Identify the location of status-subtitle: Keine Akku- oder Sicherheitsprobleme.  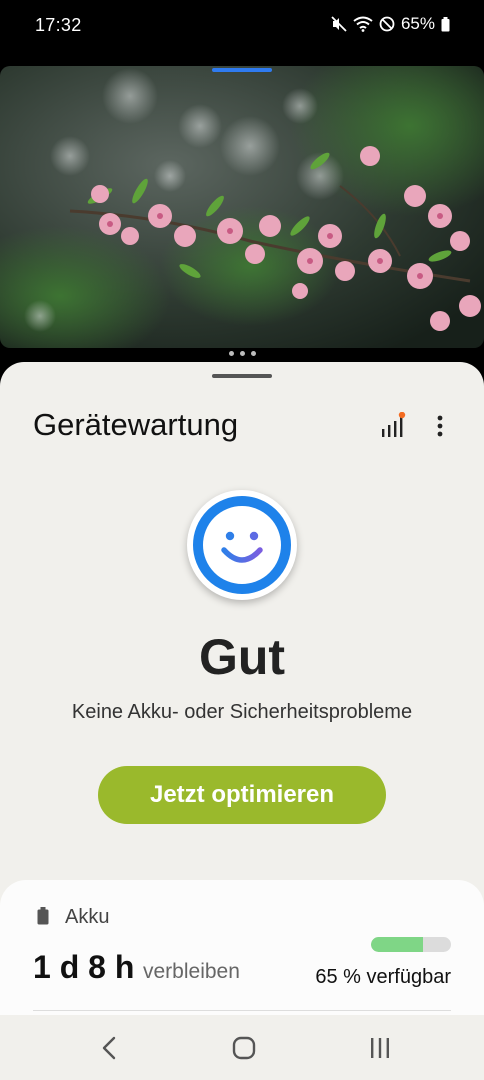
(242, 712).